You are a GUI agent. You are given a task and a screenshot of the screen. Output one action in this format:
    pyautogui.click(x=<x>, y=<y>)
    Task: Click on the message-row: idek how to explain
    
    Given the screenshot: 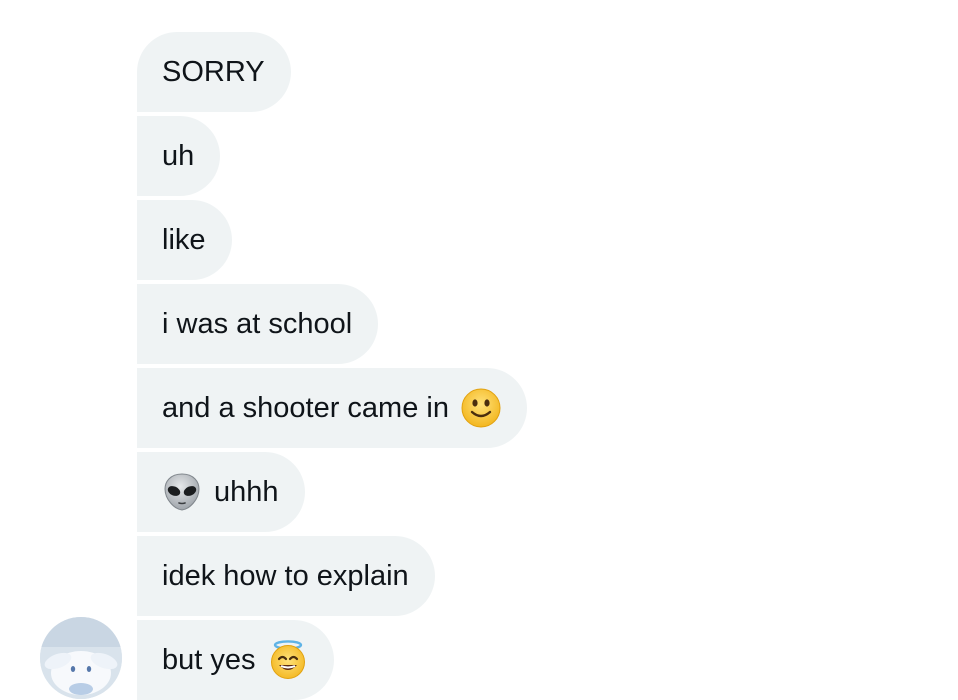 What is the action you would take?
    pyautogui.click(x=286, y=576)
    